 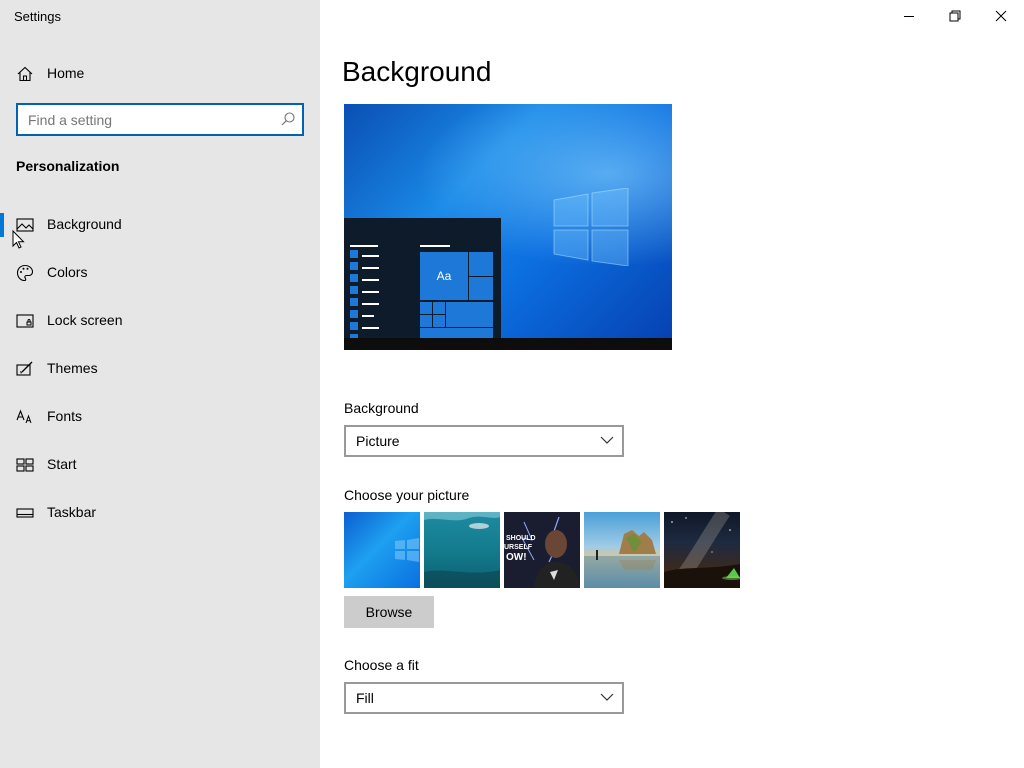 I want to click on themes-icon, so click(x=25, y=369).